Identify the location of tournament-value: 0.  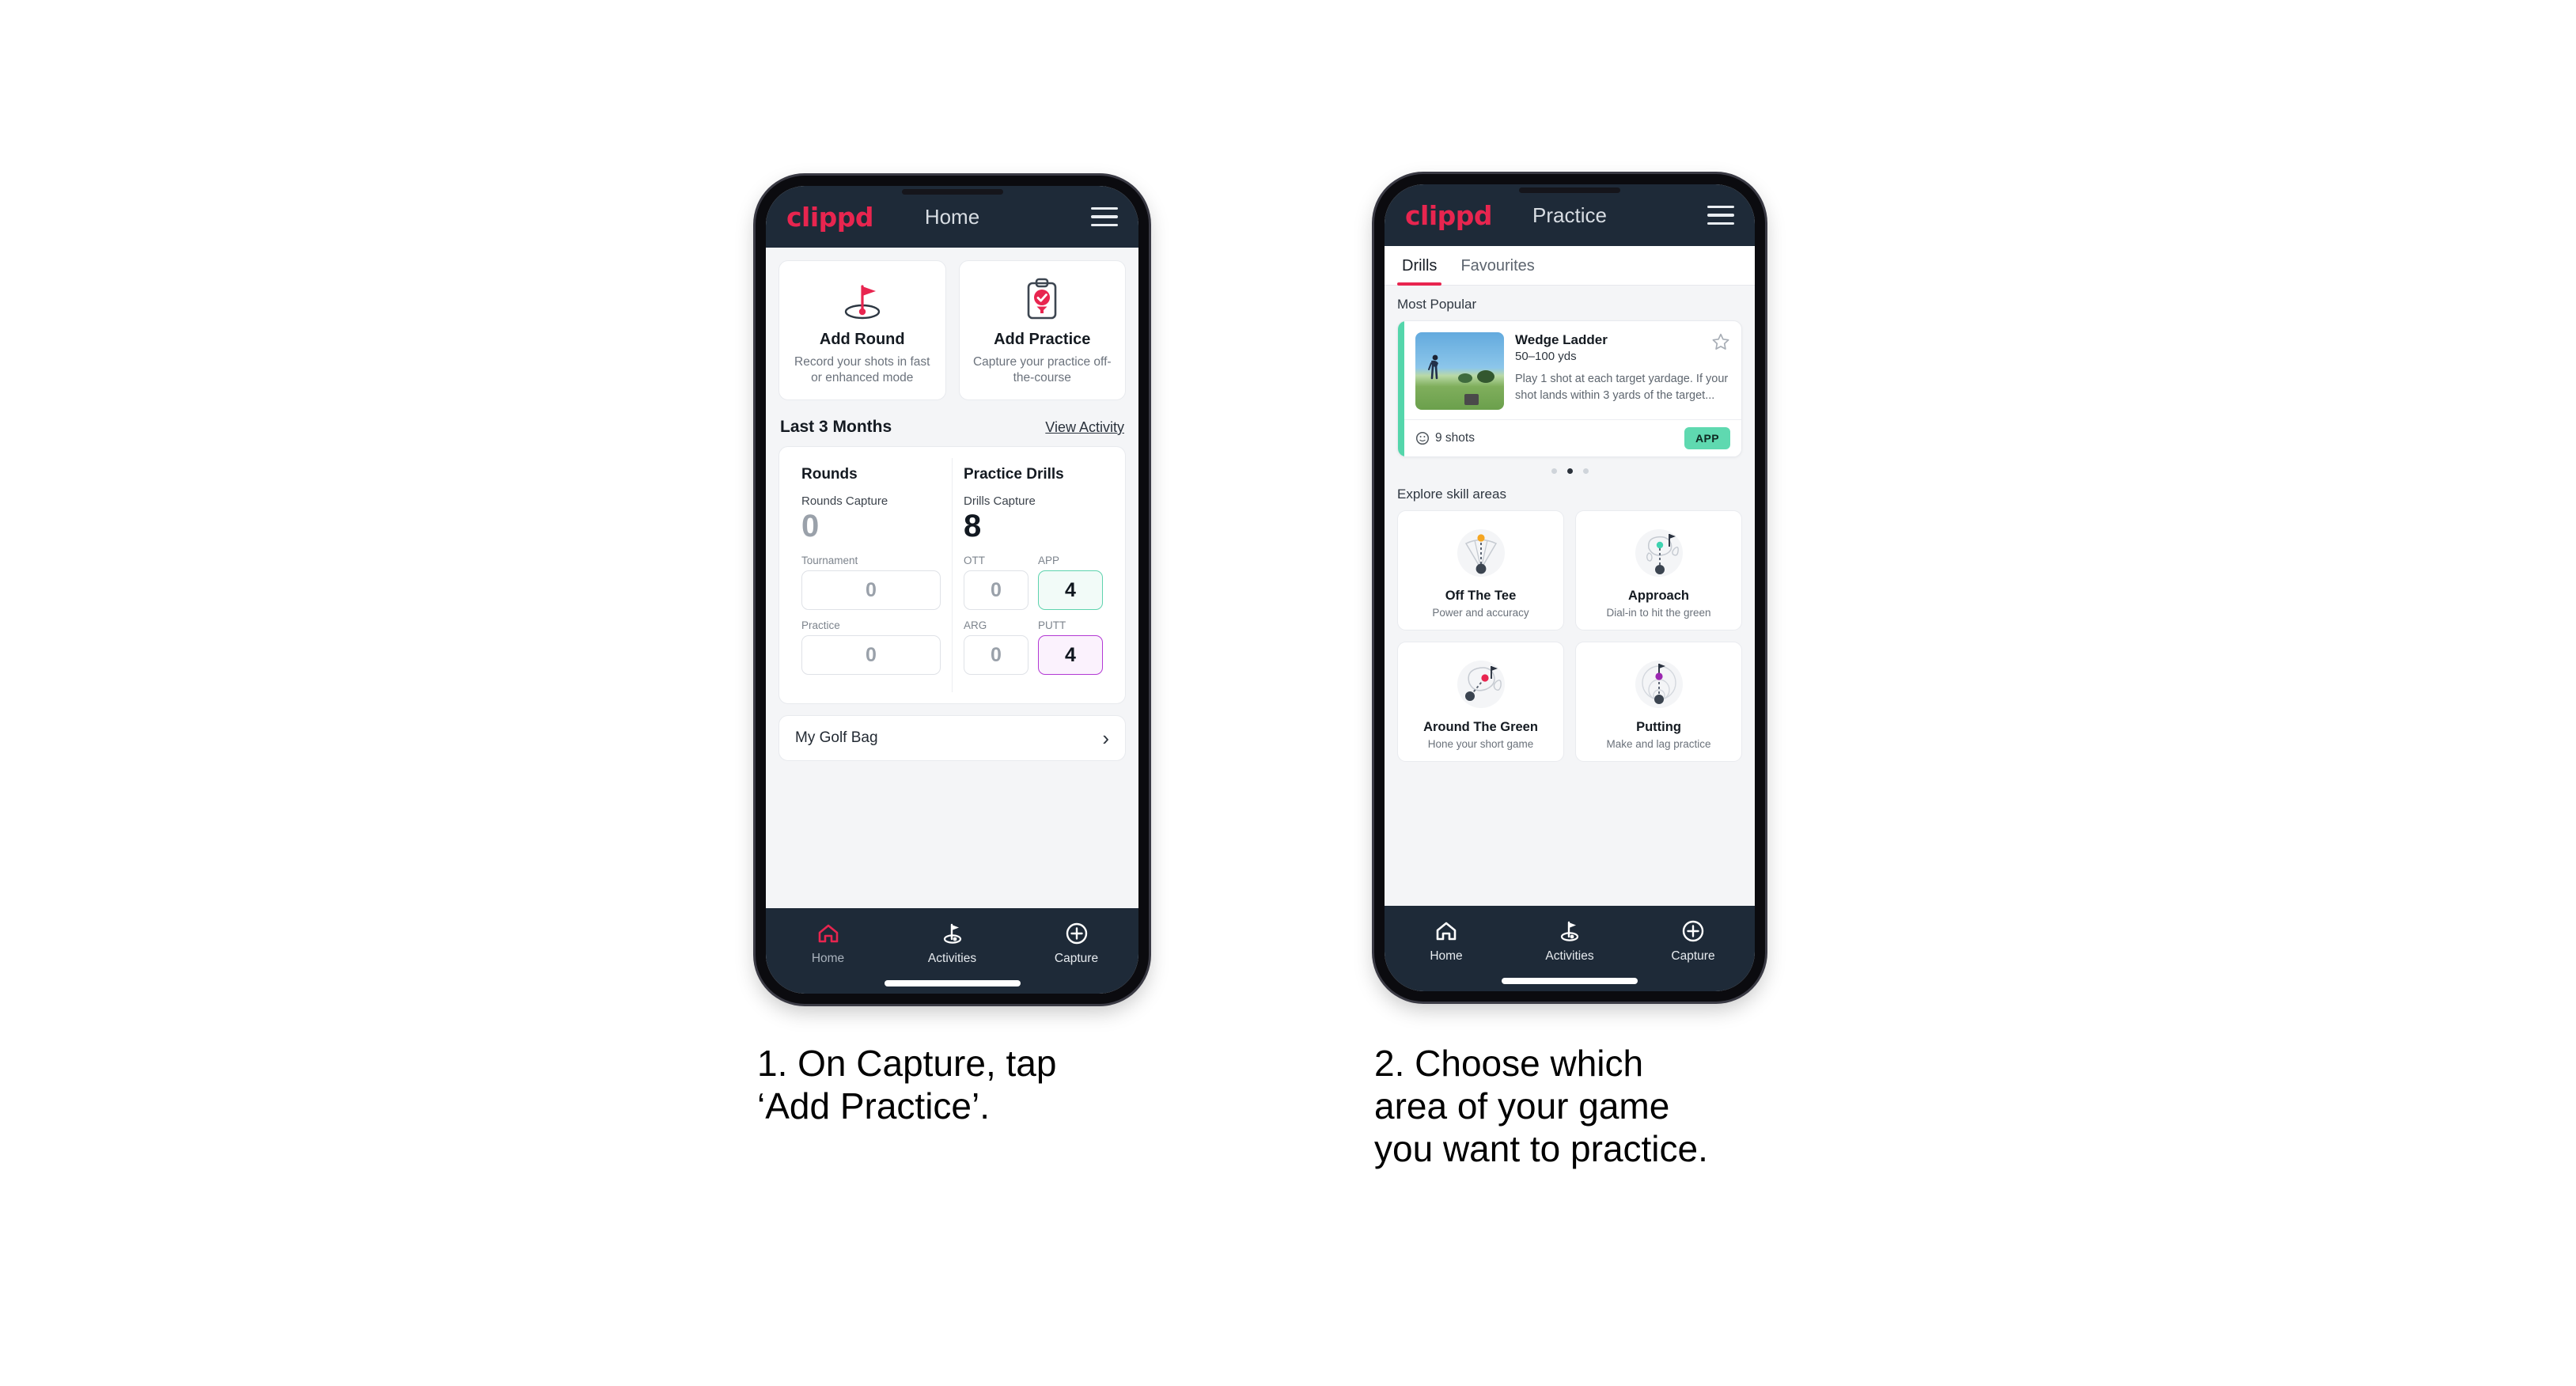
(871, 591).